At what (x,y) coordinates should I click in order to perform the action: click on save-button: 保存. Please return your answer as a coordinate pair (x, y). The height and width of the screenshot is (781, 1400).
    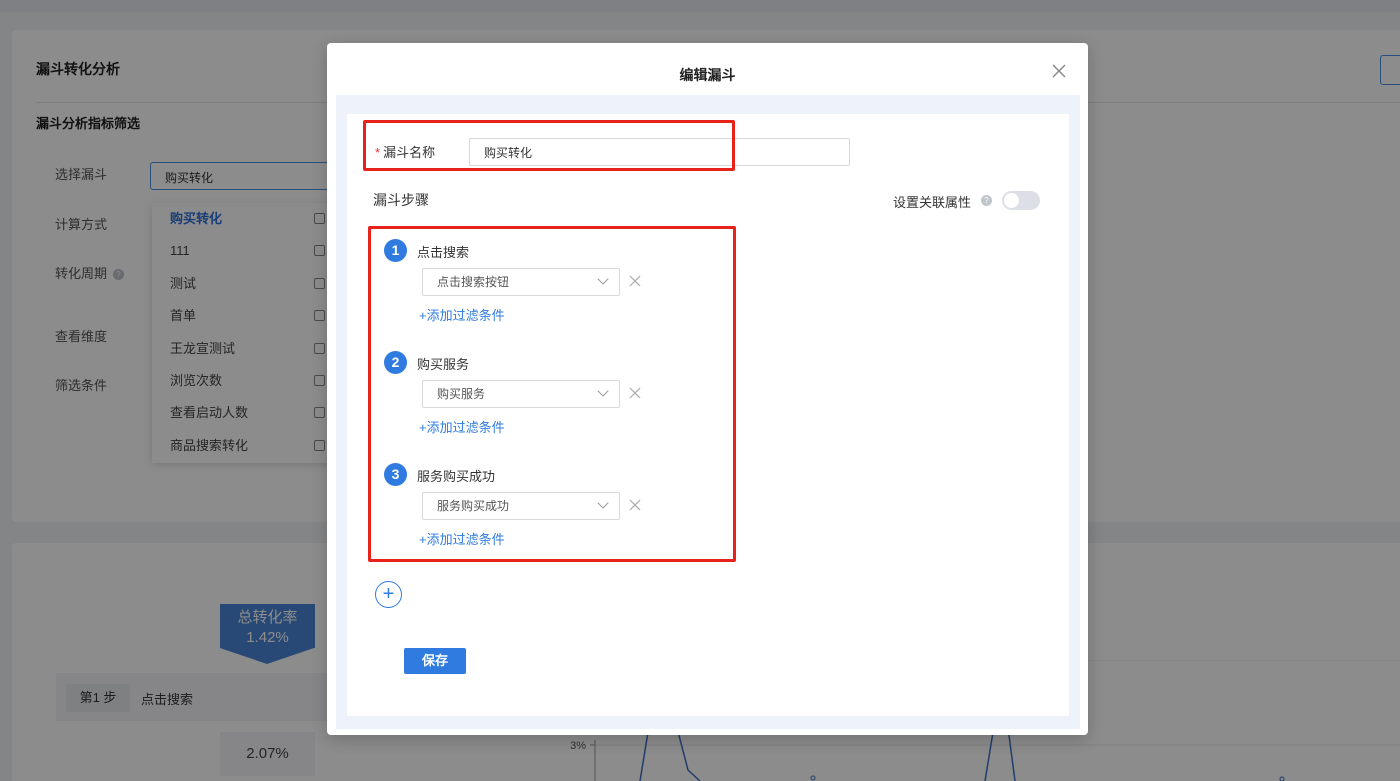
    Looking at the image, I should click on (435, 661).